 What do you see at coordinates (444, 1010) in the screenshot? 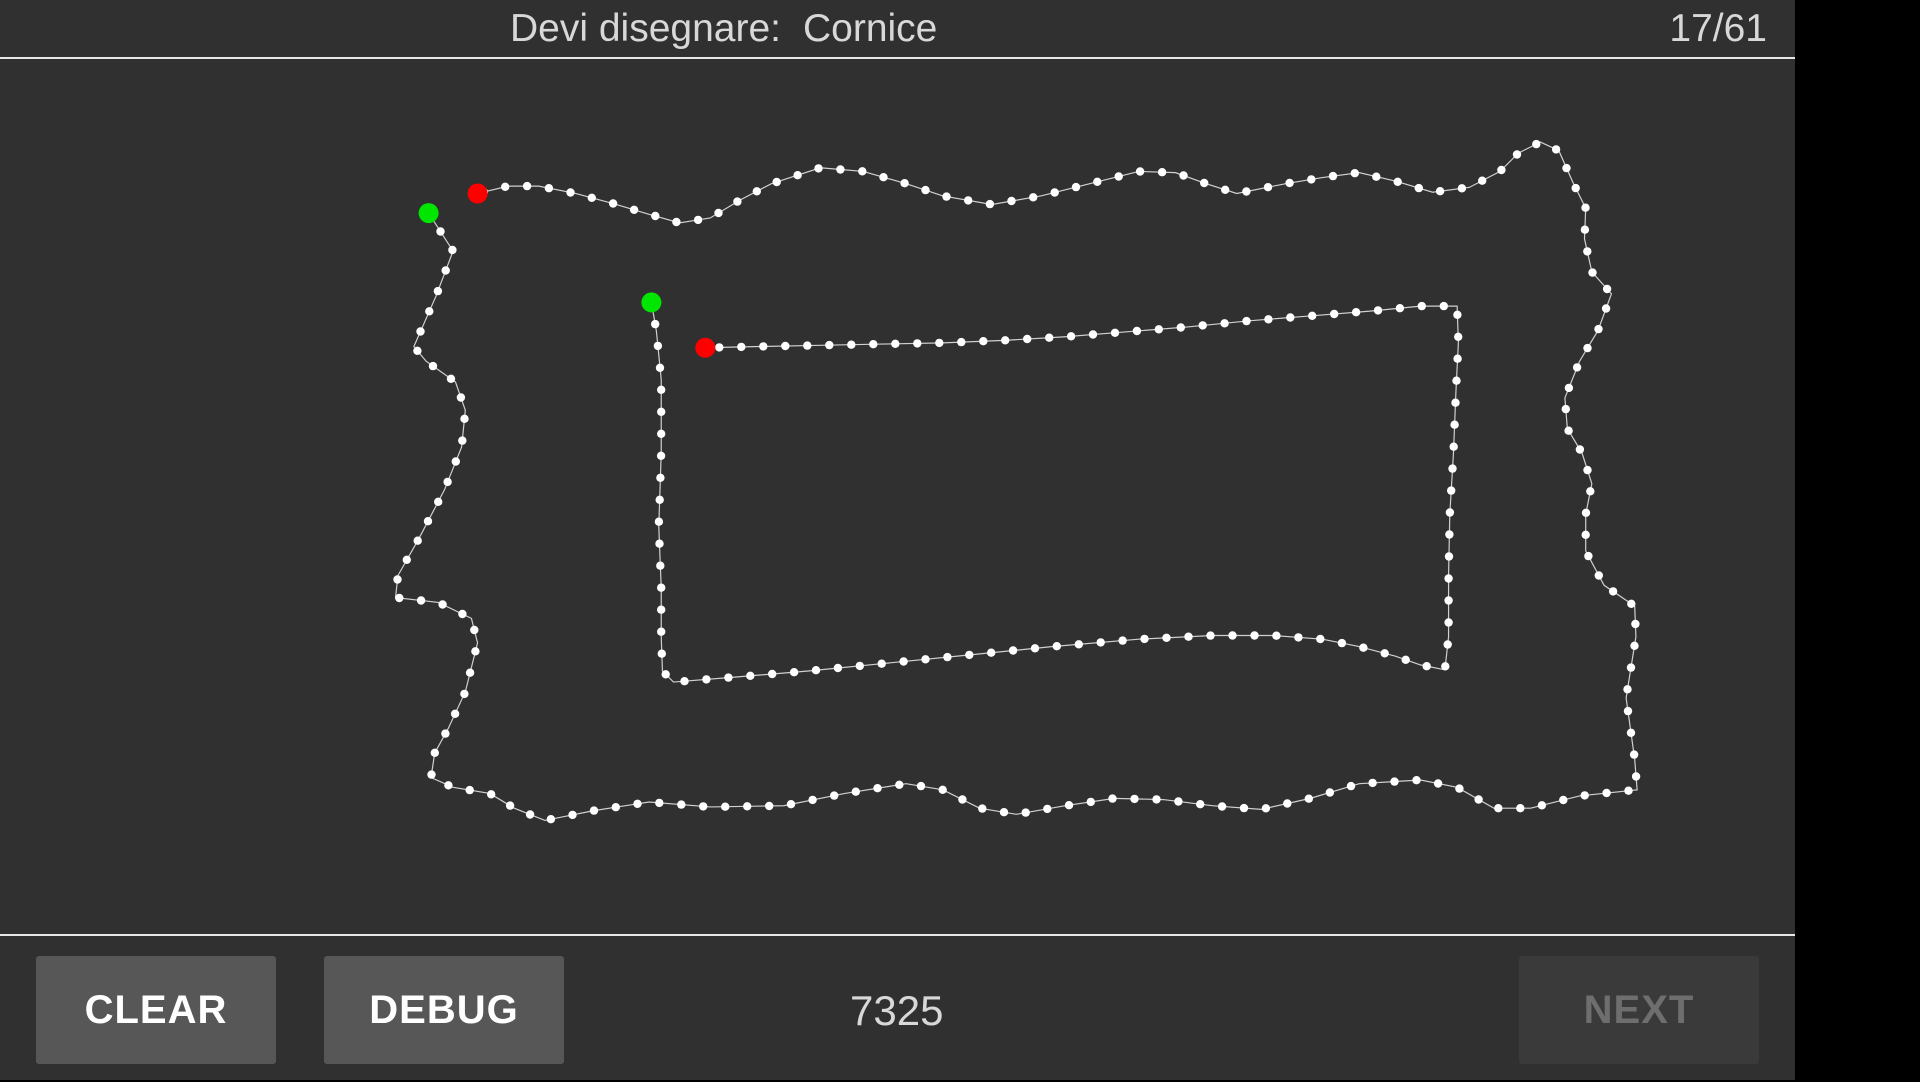
I see `debug-button: DEBUG` at bounding box center [444, 1010].